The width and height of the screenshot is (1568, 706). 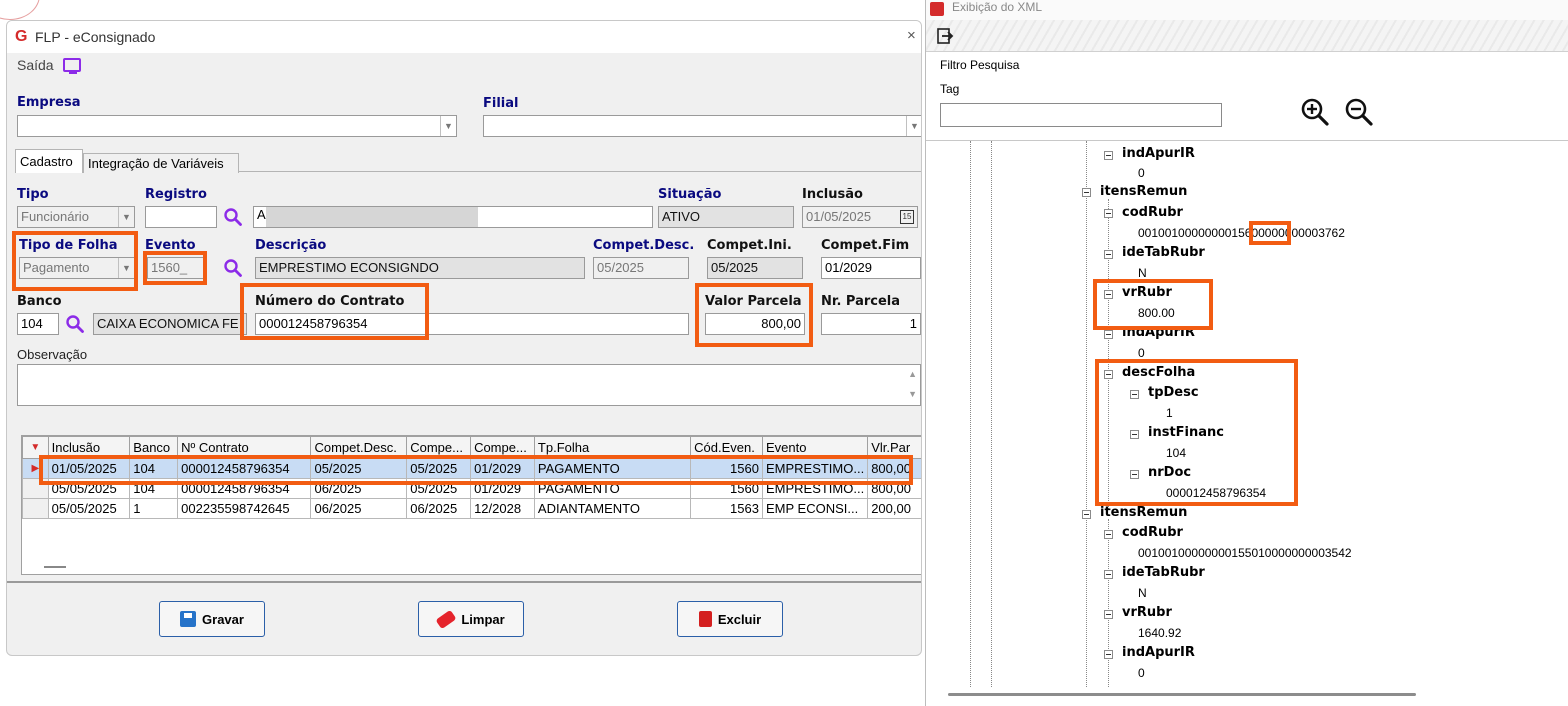 I want to click on tree-node: vrRubr, so click(x=1147, y=612).